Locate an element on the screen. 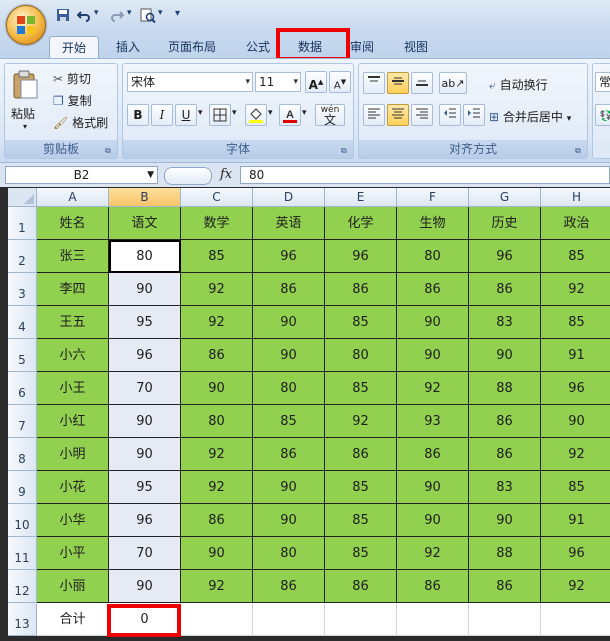 This screenshot has height=641, width=610. cell-d11: 80 is located at coordinates (289, 553).